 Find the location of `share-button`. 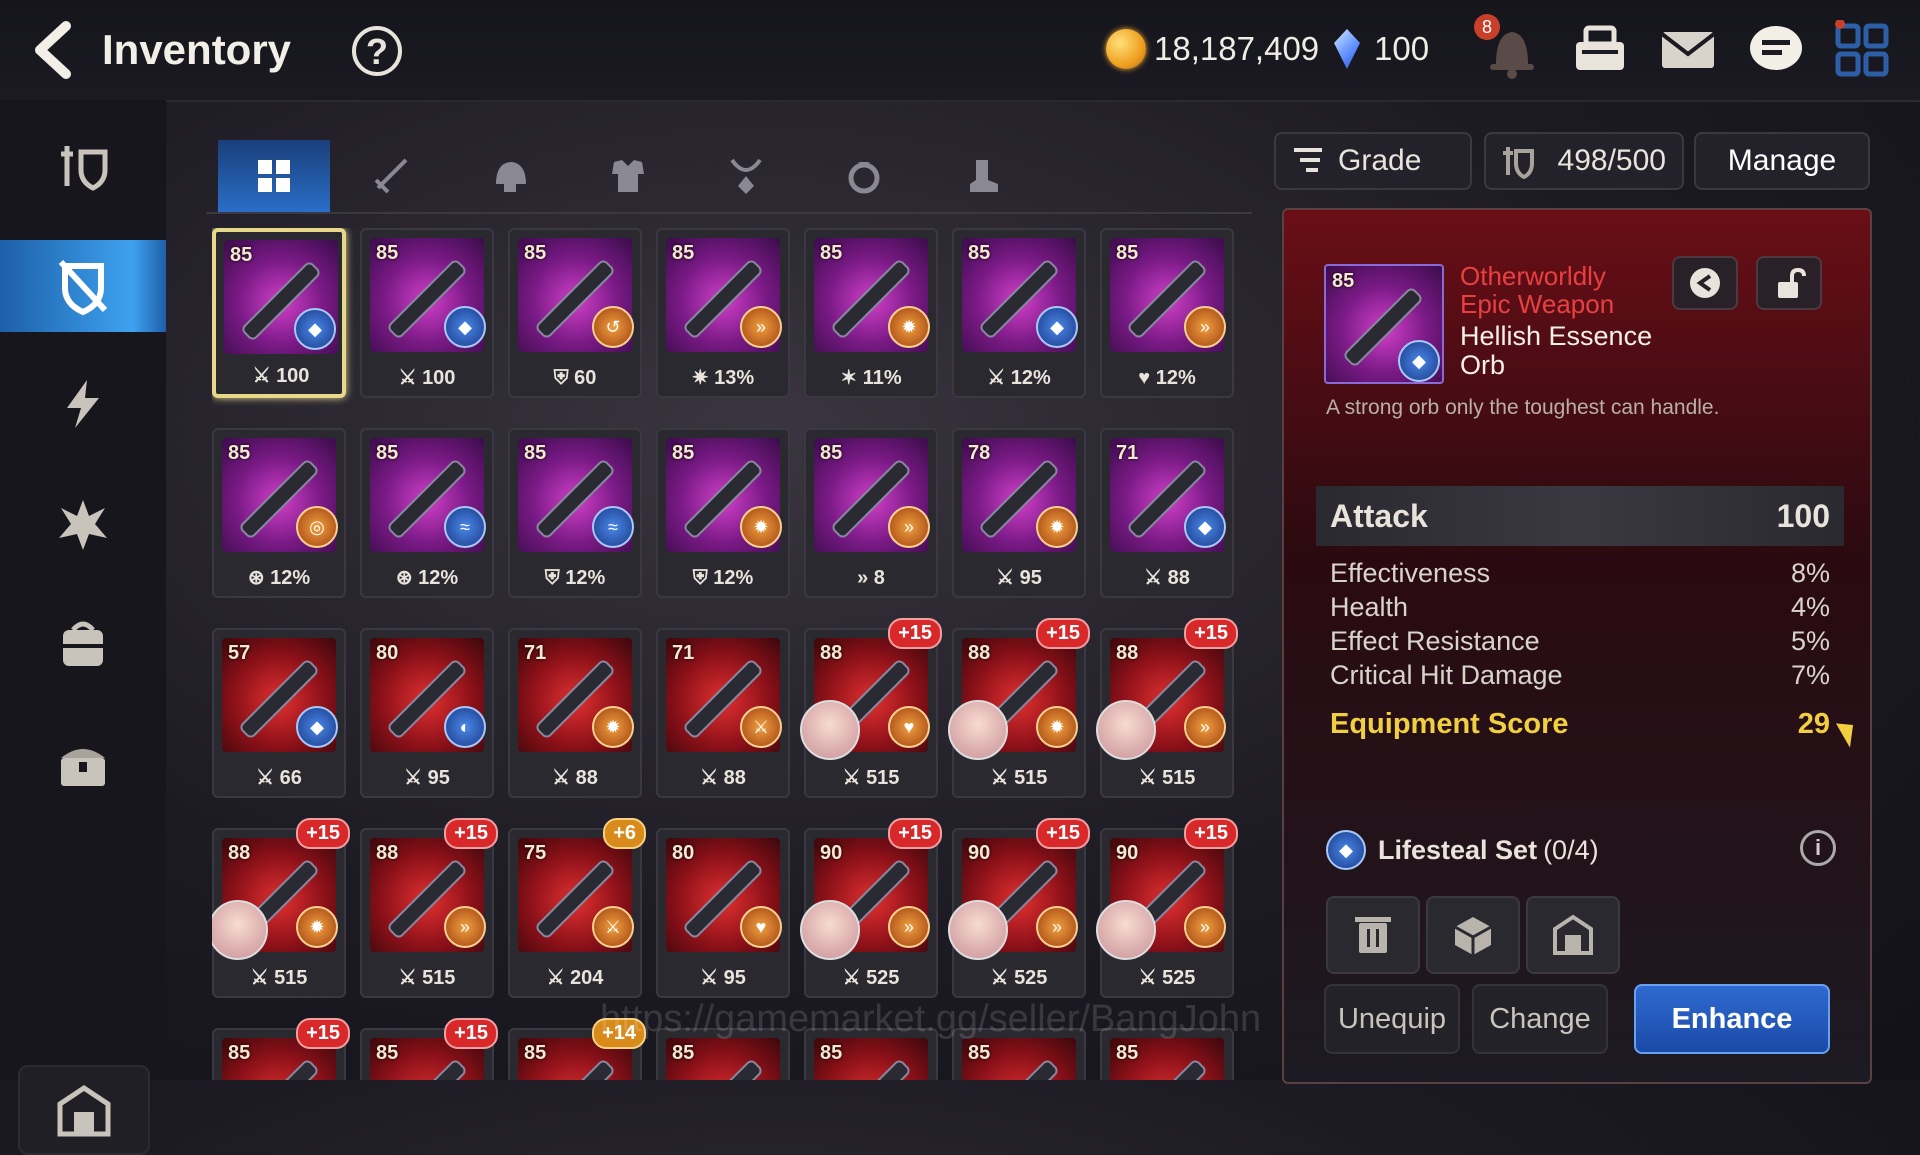

share-button is located at coordinates (1705, 283).